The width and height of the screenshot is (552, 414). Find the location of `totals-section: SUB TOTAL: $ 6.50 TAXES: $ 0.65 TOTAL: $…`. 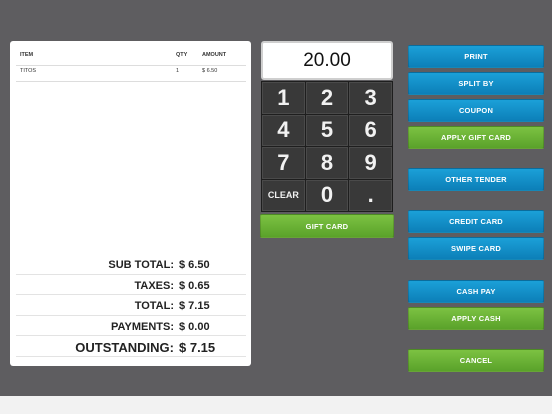

totals-section: SUB TOTAL: $ 6.50 TAXES: $ 0.65 TOTAL: $… is located at coordinates (131, 305).